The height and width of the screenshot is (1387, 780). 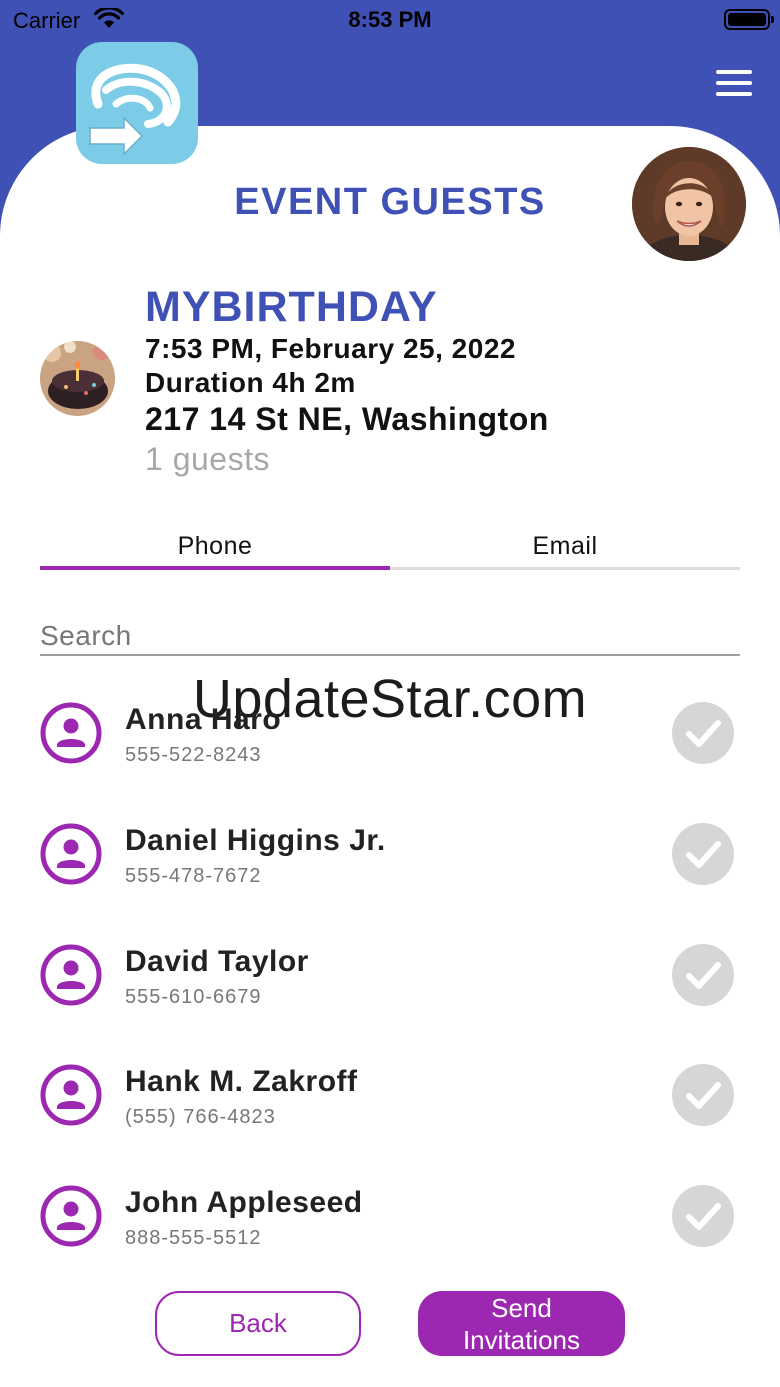 I want to click on contact-name: John Appleseed, so click(x=244, y=1202).